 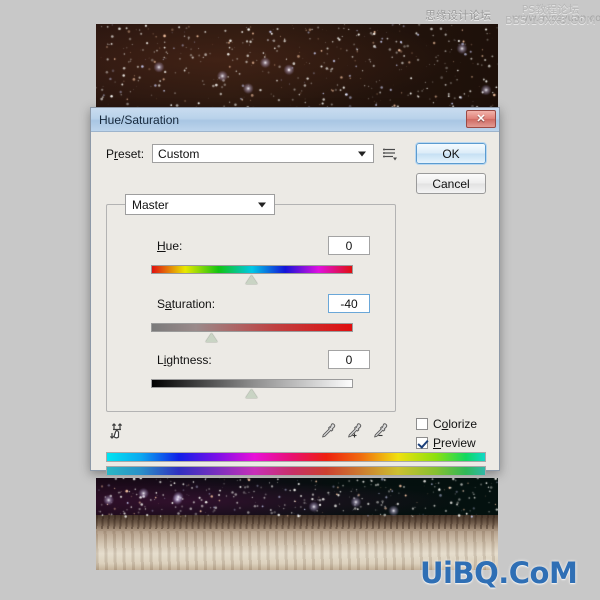 I want to click on preset-row: Preset: Custom, so click(x=252, y=153).